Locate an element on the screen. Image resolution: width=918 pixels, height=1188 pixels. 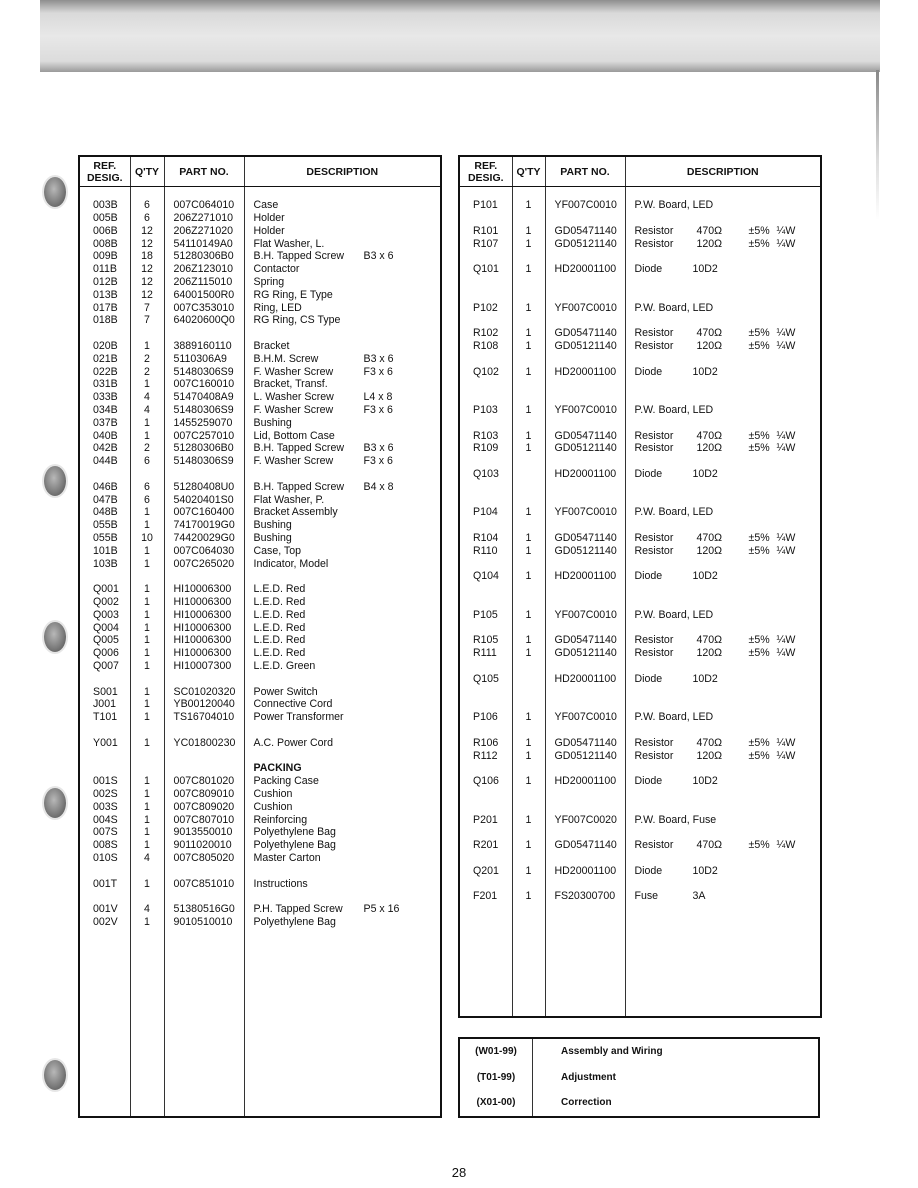
ref-desig-cell: Q103 is located at coordinates (486, 474).